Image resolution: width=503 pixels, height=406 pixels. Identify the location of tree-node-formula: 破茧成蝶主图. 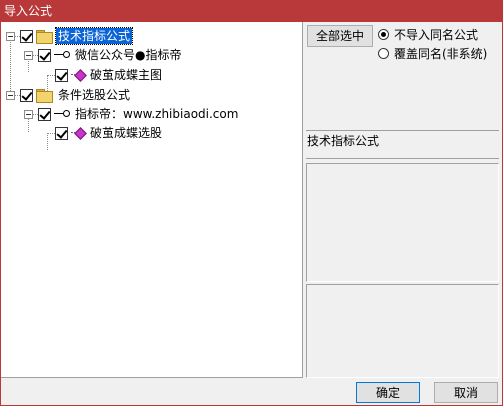
(105, 75).